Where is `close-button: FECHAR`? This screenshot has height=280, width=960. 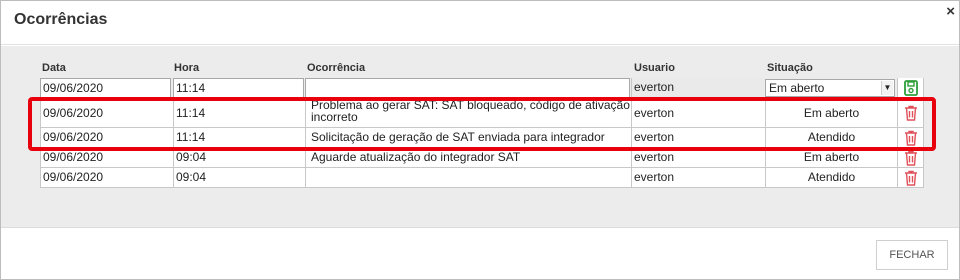 close-button: FECHAR is located at coordinates (912, 255).